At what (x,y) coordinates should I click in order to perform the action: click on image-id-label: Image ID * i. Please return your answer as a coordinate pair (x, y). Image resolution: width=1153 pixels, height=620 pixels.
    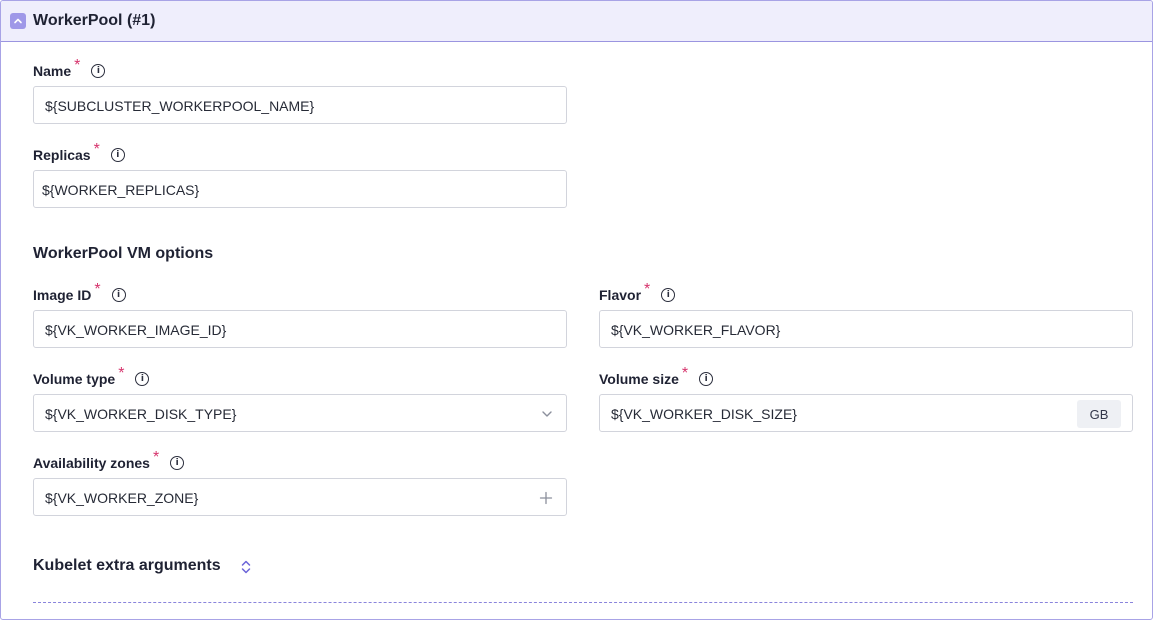
    Looking at the image, I should click on (79, 292).